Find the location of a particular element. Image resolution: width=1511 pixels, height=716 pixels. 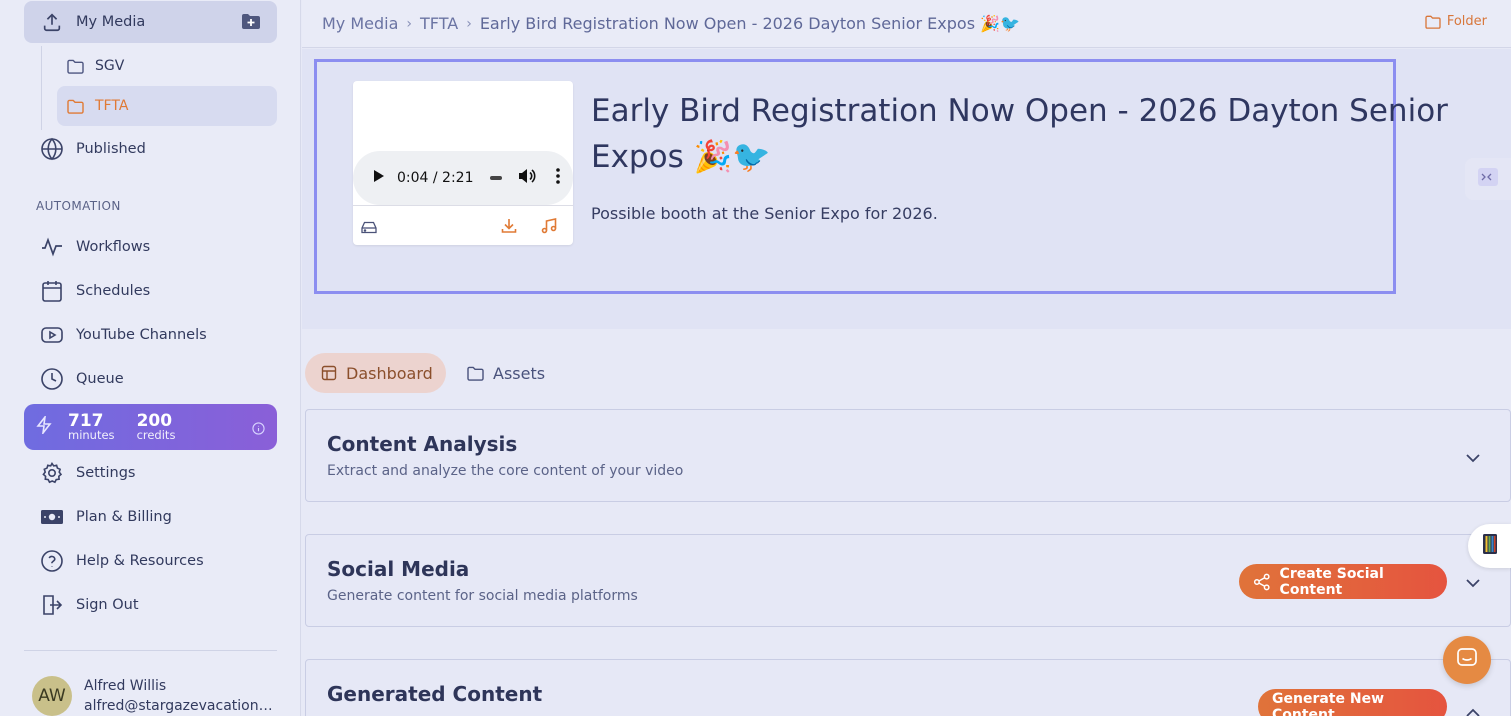

chat-button is located at coordinates (1467, 660).